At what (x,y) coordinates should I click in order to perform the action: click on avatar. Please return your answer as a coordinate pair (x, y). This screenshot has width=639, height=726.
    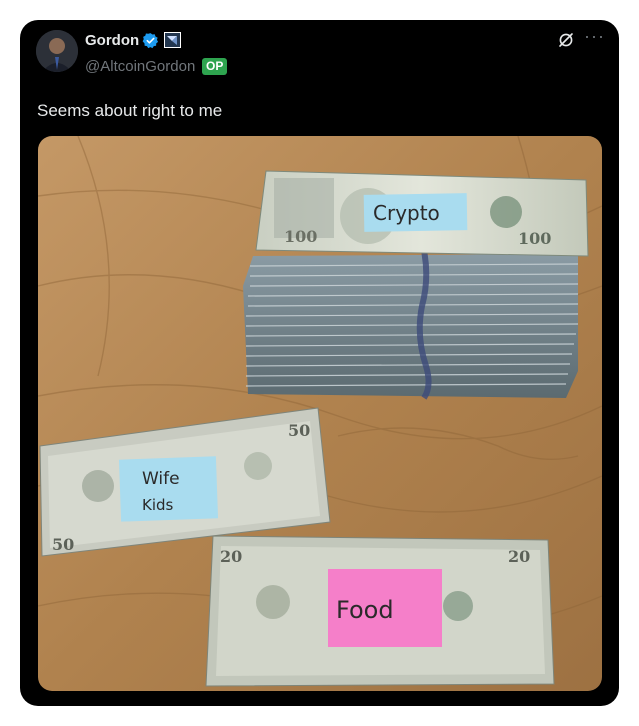
    Looking at the image, I should click on (57, 51).